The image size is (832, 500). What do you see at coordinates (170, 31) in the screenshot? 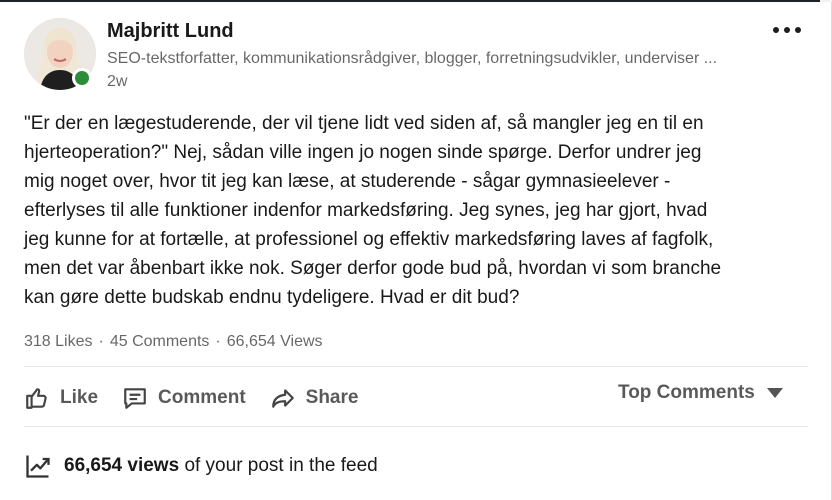
I see `author-name: Majbritt Lund` at bounding box center [170, 31].